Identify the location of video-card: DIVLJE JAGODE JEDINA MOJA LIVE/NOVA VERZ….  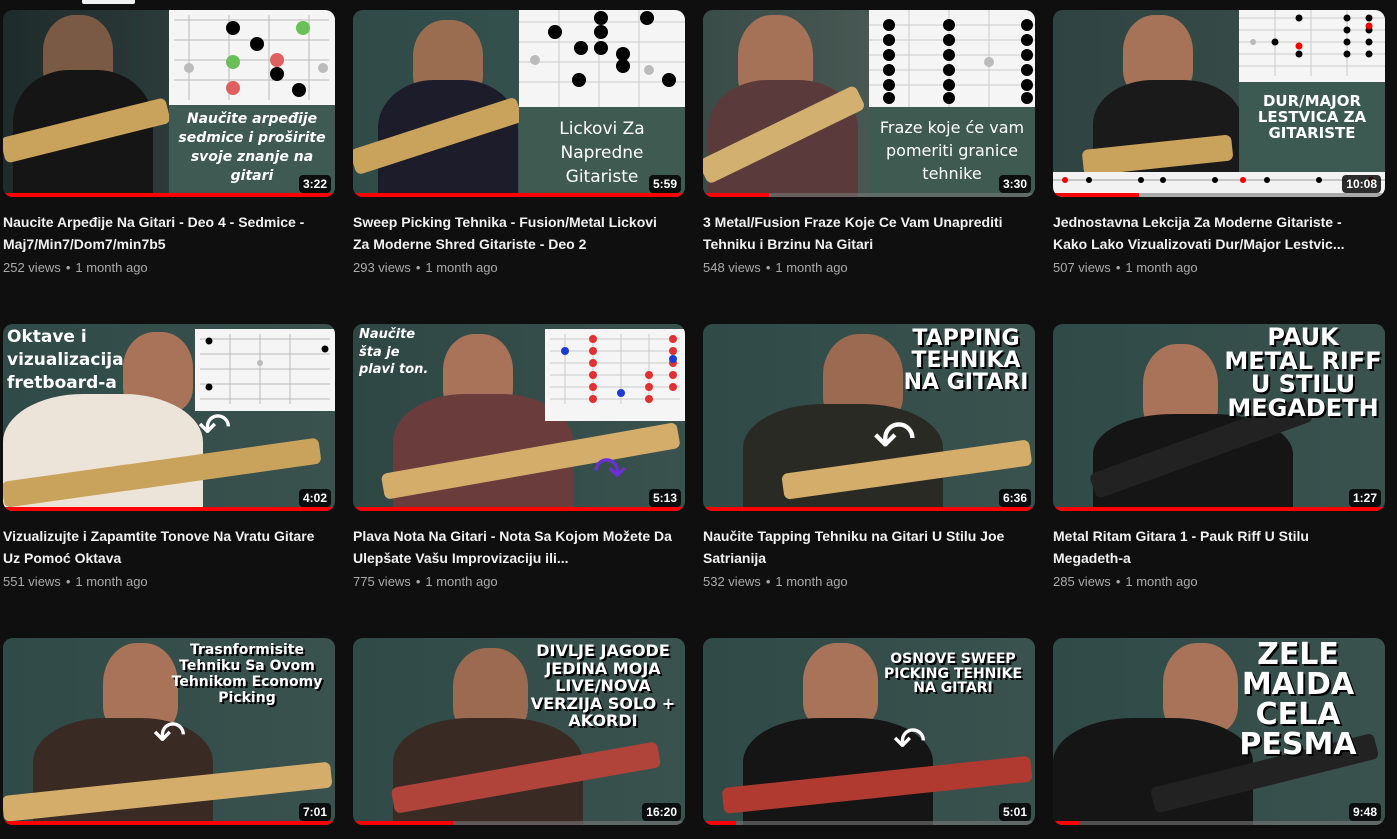
(519, 738).